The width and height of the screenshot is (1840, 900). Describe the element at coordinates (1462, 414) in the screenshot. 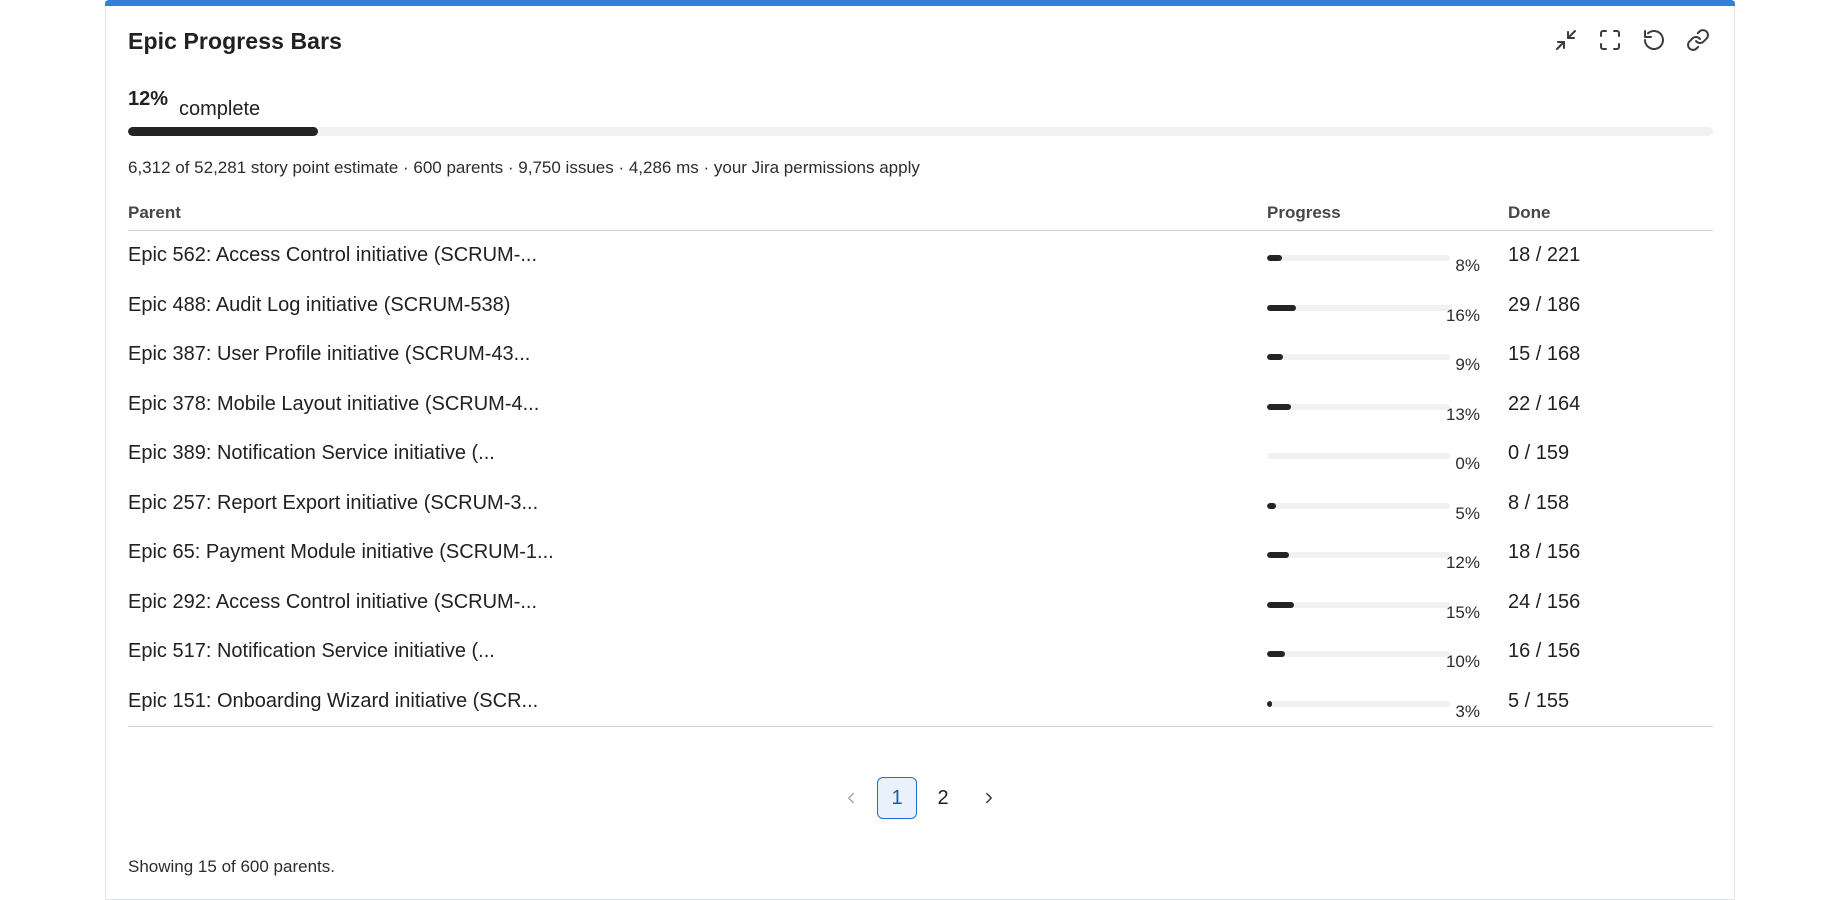

I see `row-progress-percent: 13%` at that location.